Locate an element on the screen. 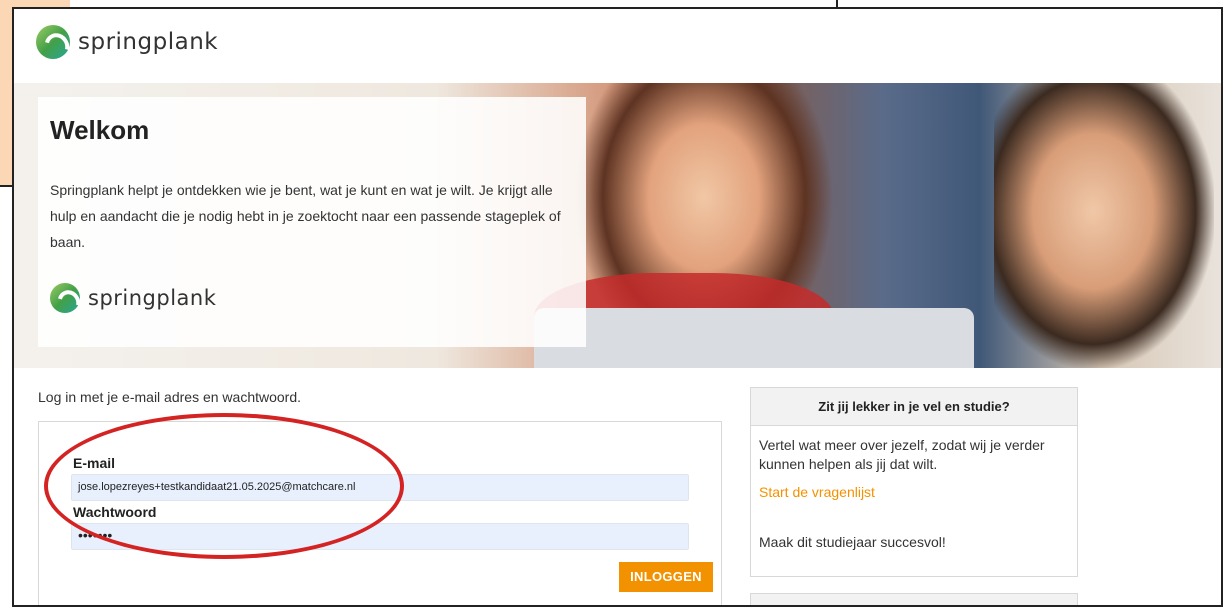  welcome-panel-logo: springplank is located at coordinates (133, 298).